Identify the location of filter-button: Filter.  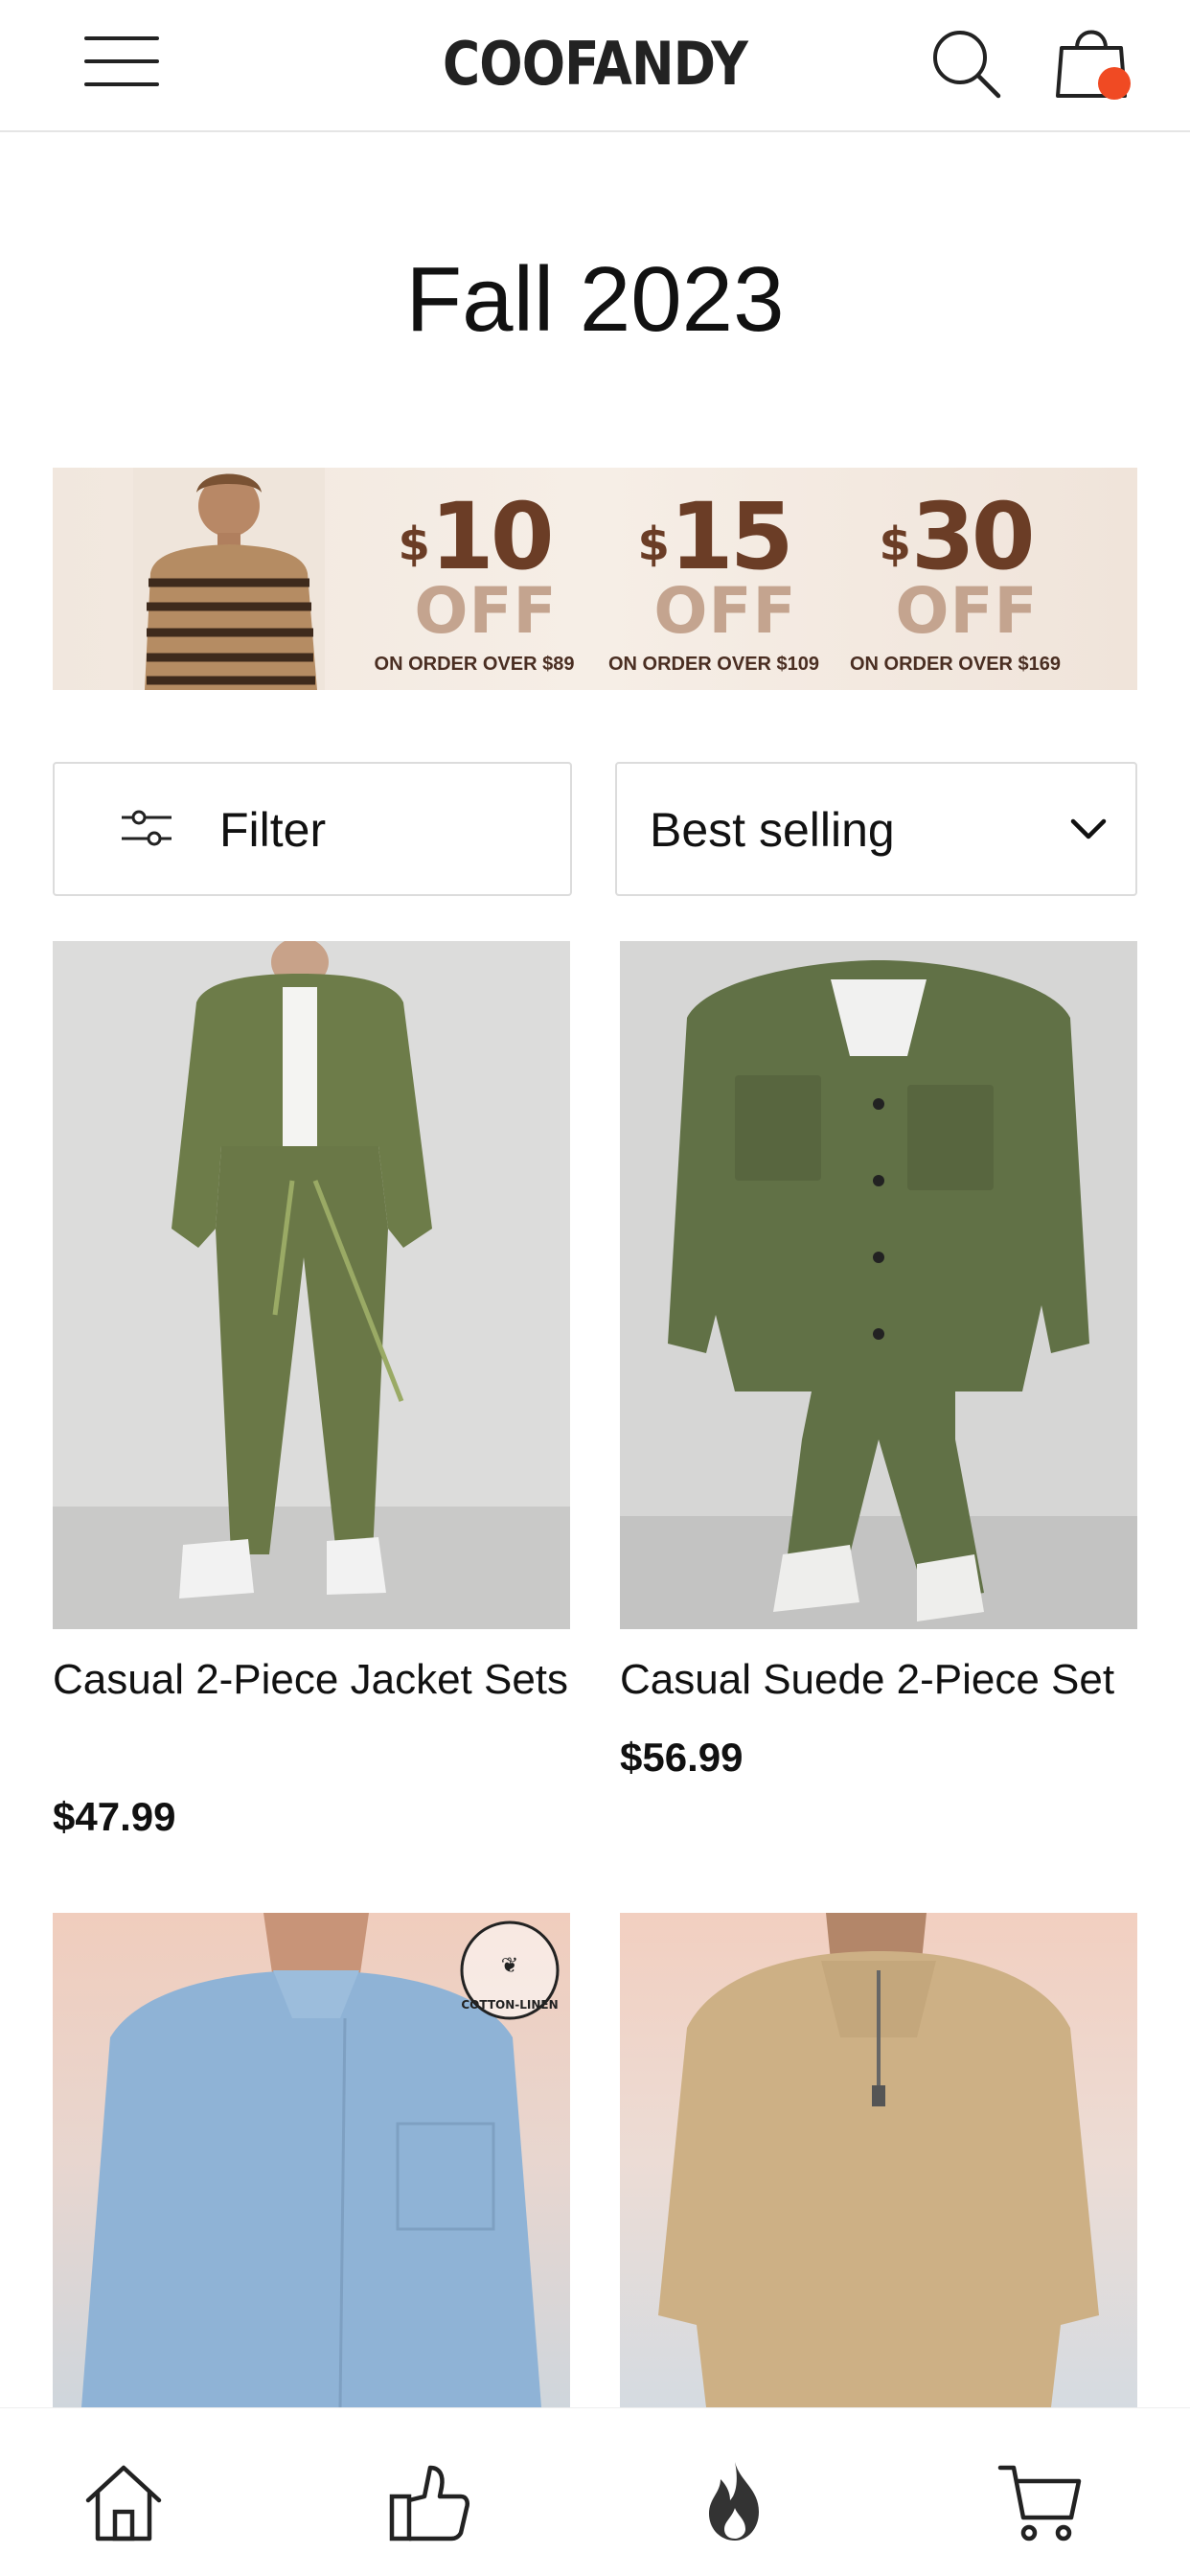
(312, 829).